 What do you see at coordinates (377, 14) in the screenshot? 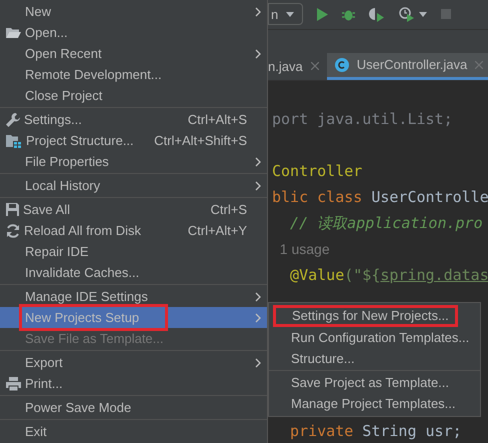
I see `coverage-icon` at bounding box center [377, 14].